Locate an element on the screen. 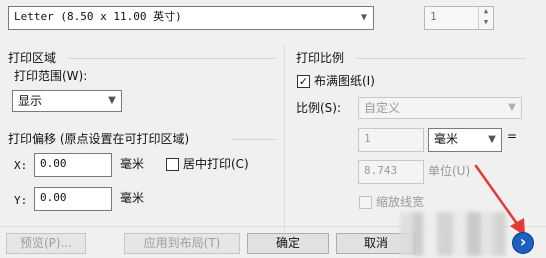 This screenshot has height=258, width=546. apply-to-layout-button: 应用到布局(T) is located at coordinates (182, 243).